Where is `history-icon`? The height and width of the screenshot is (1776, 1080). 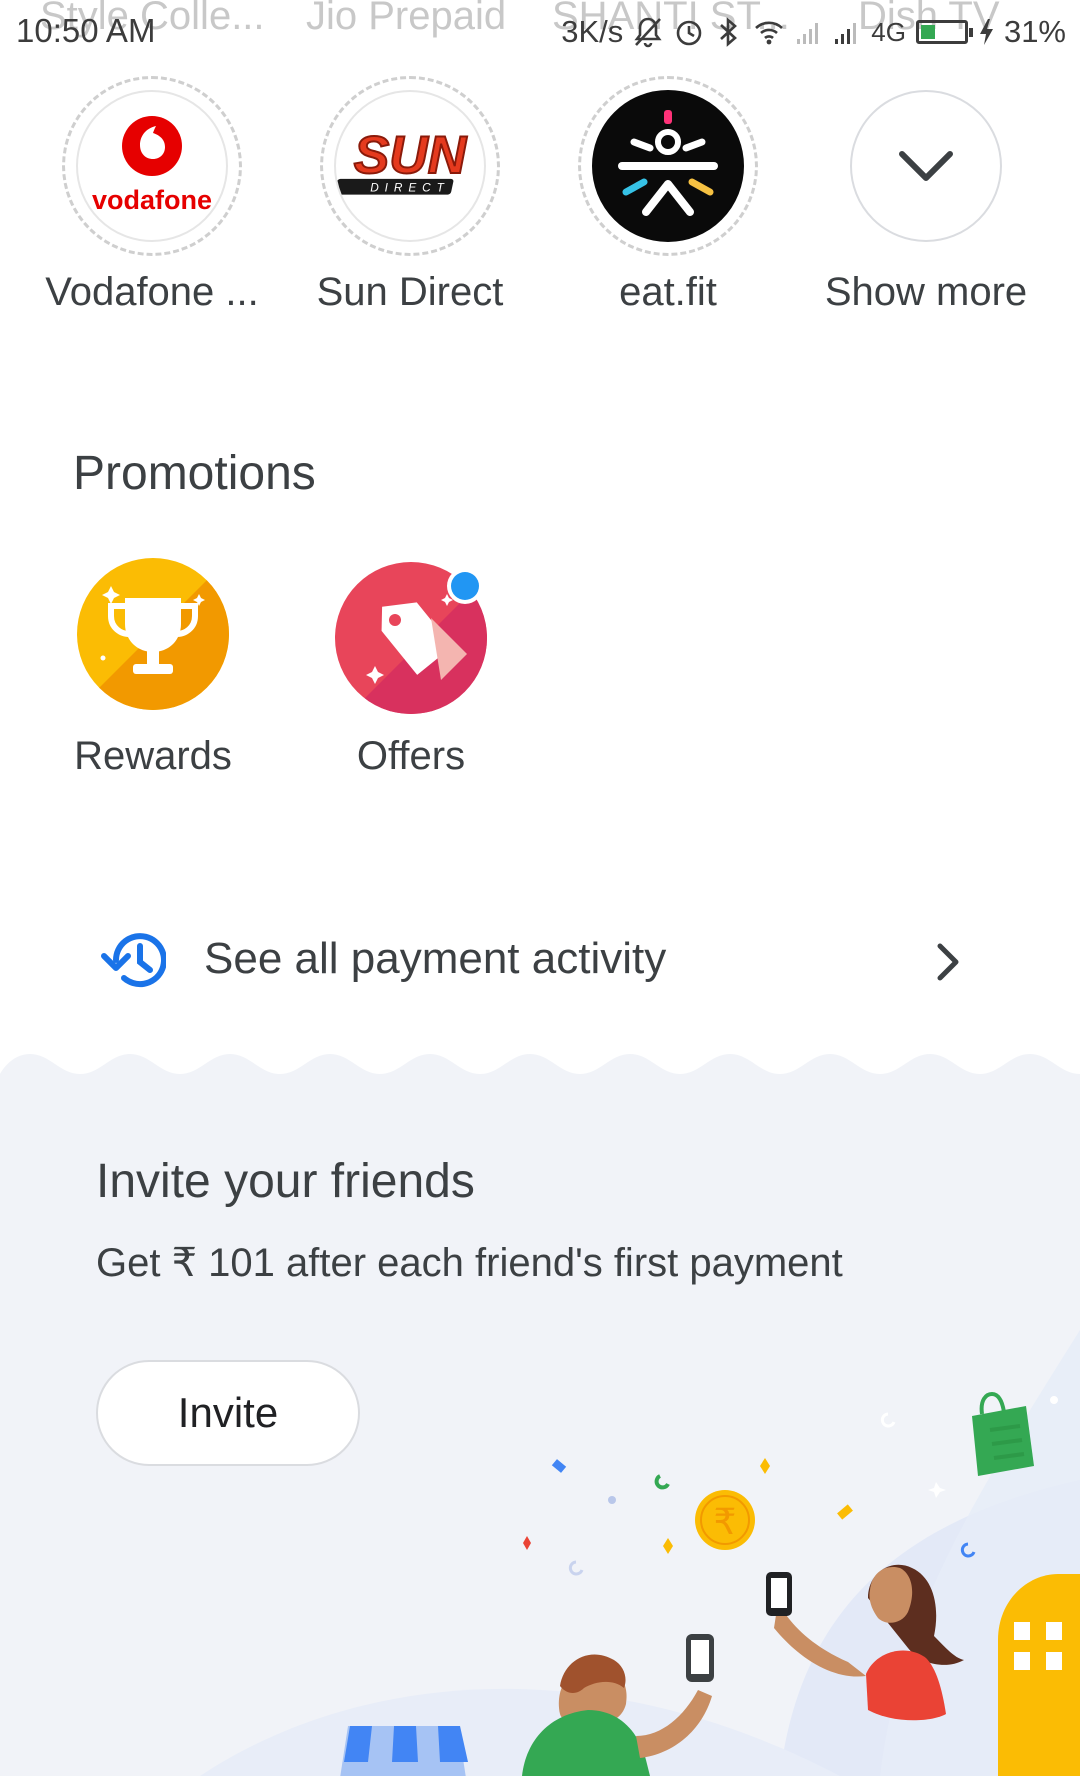
history-icon is located at coordinates (131, 962).